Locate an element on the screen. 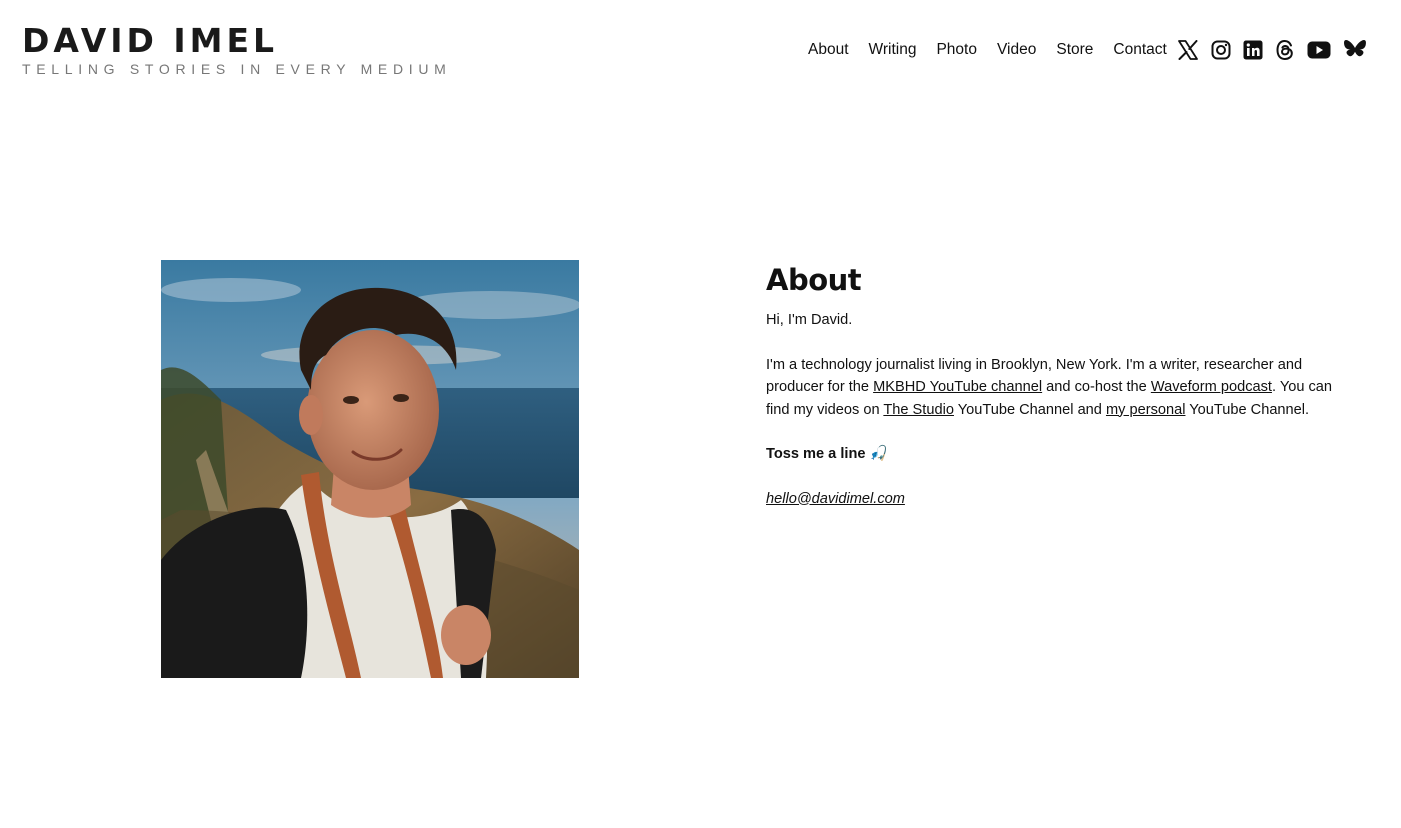 This screenshot has height=828, width=1401. nav-store: Store is located at coordinates (1074, 50).